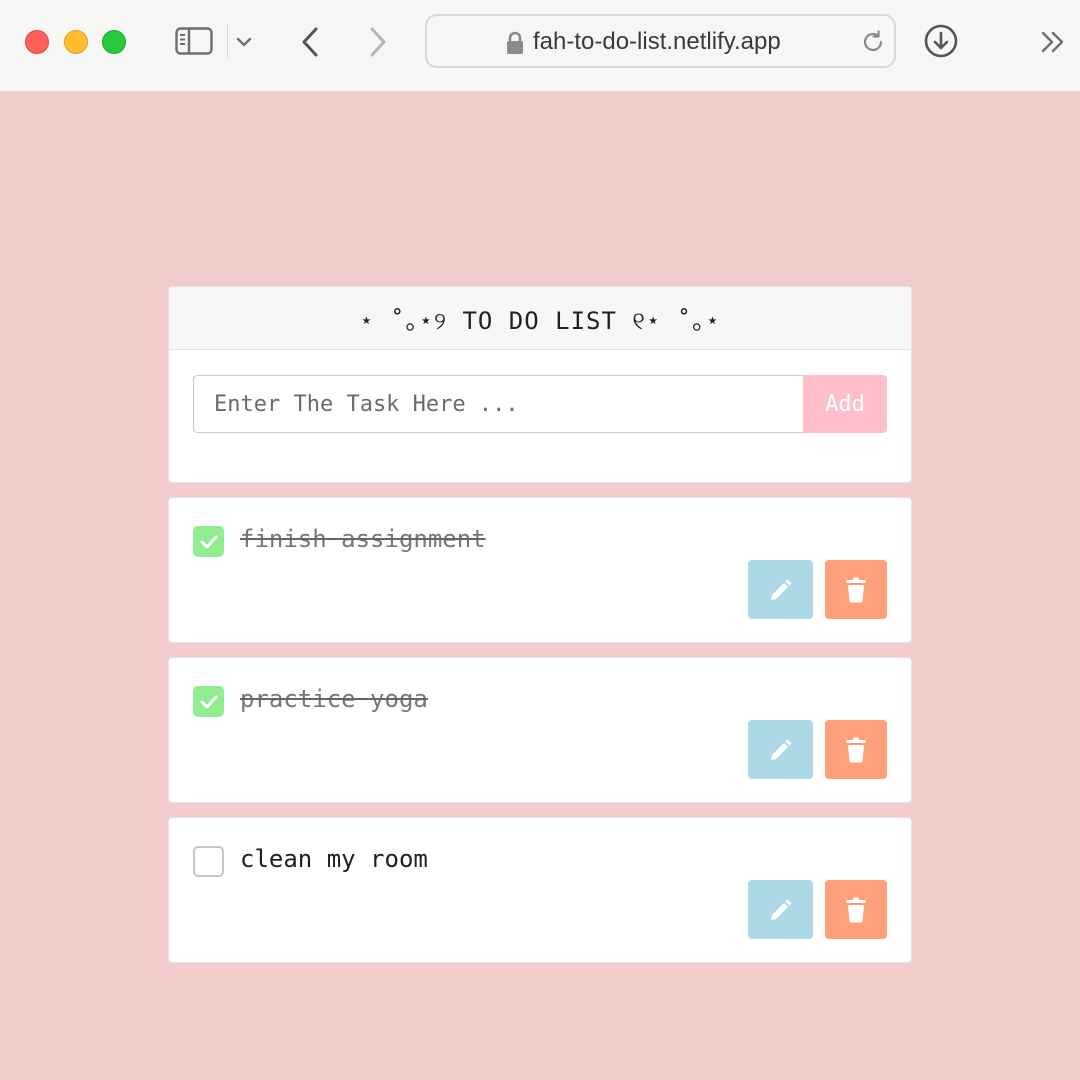 The height and width of the screenshot is (1080, 1080). Describe the element at coordinates (845, 404) in the screenshot. I see `add-button: Add` at that location.